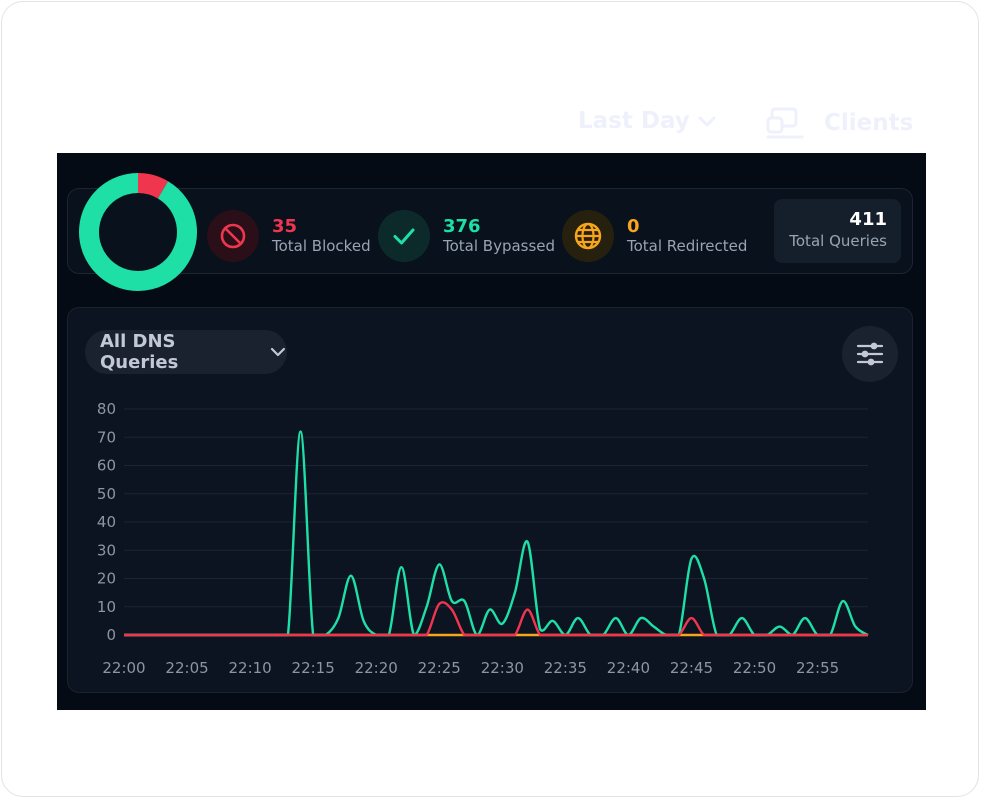 Image resolution: width=982 pixels, height=800 pixels. Describe the element at coordinates (106, 579) in the screenshot. I see `y-tick-label: 20` at that location.